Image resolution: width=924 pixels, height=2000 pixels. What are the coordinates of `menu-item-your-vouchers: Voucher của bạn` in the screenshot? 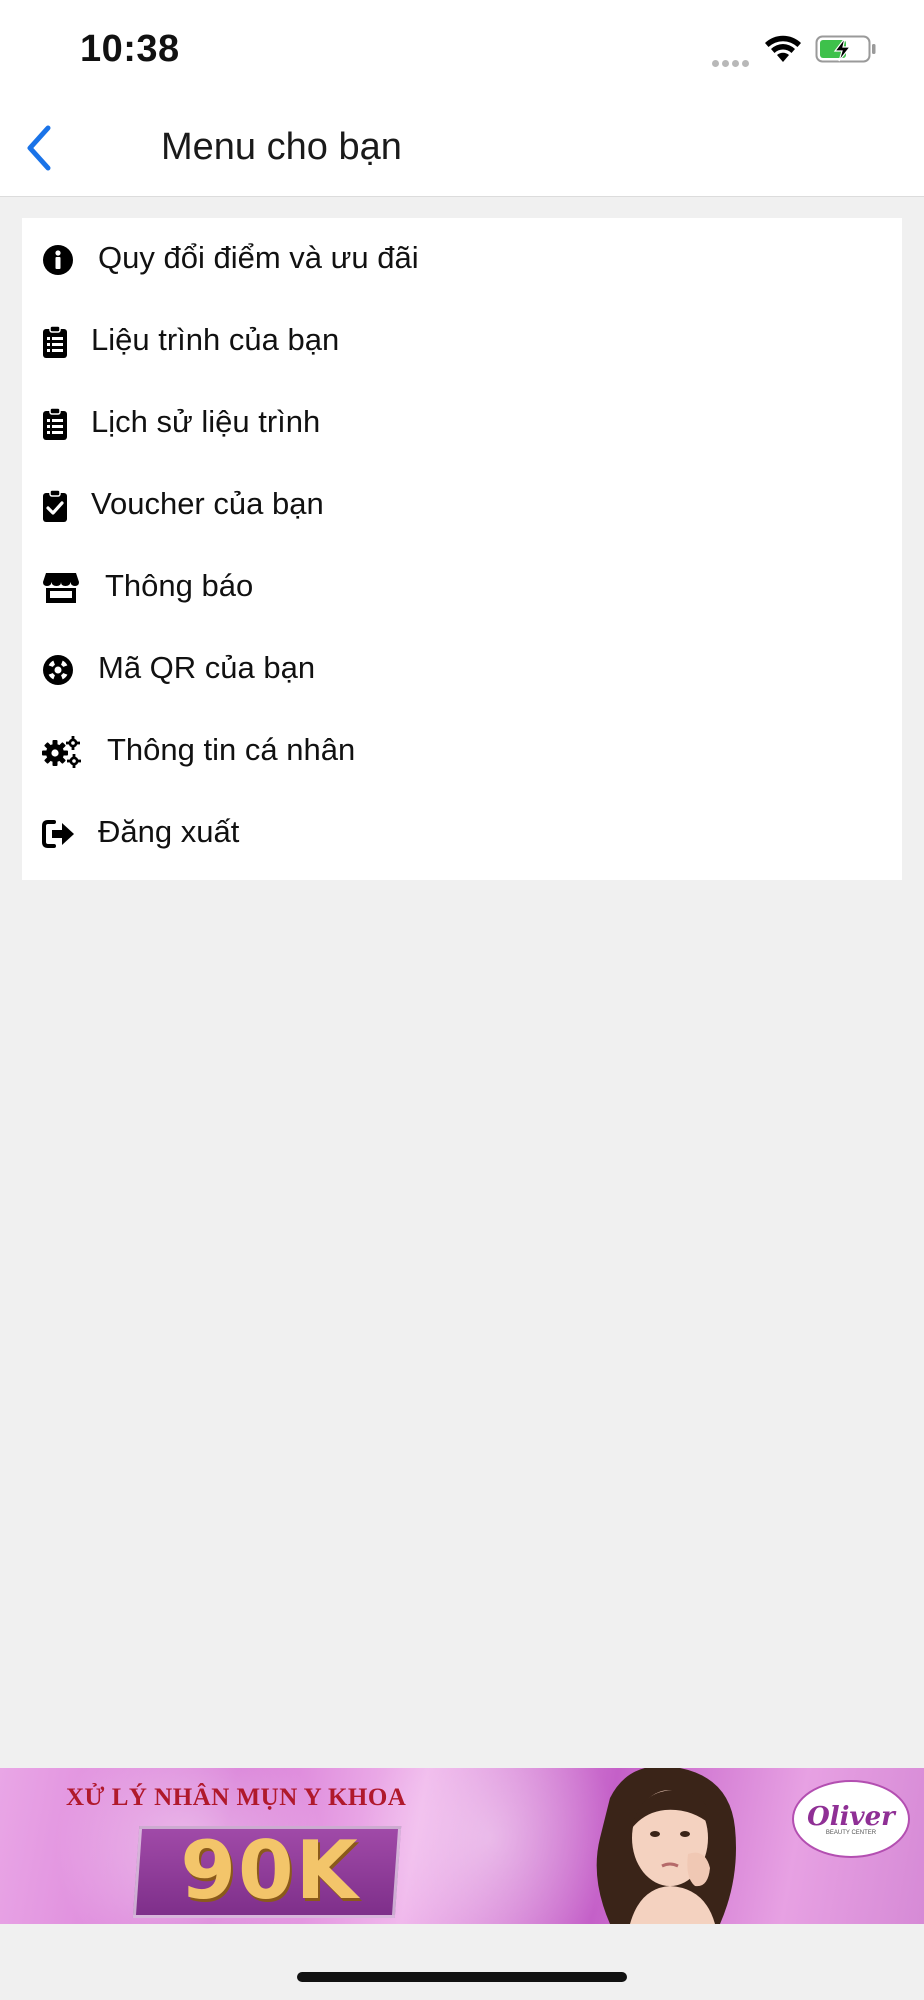 It's located at (462, 505).